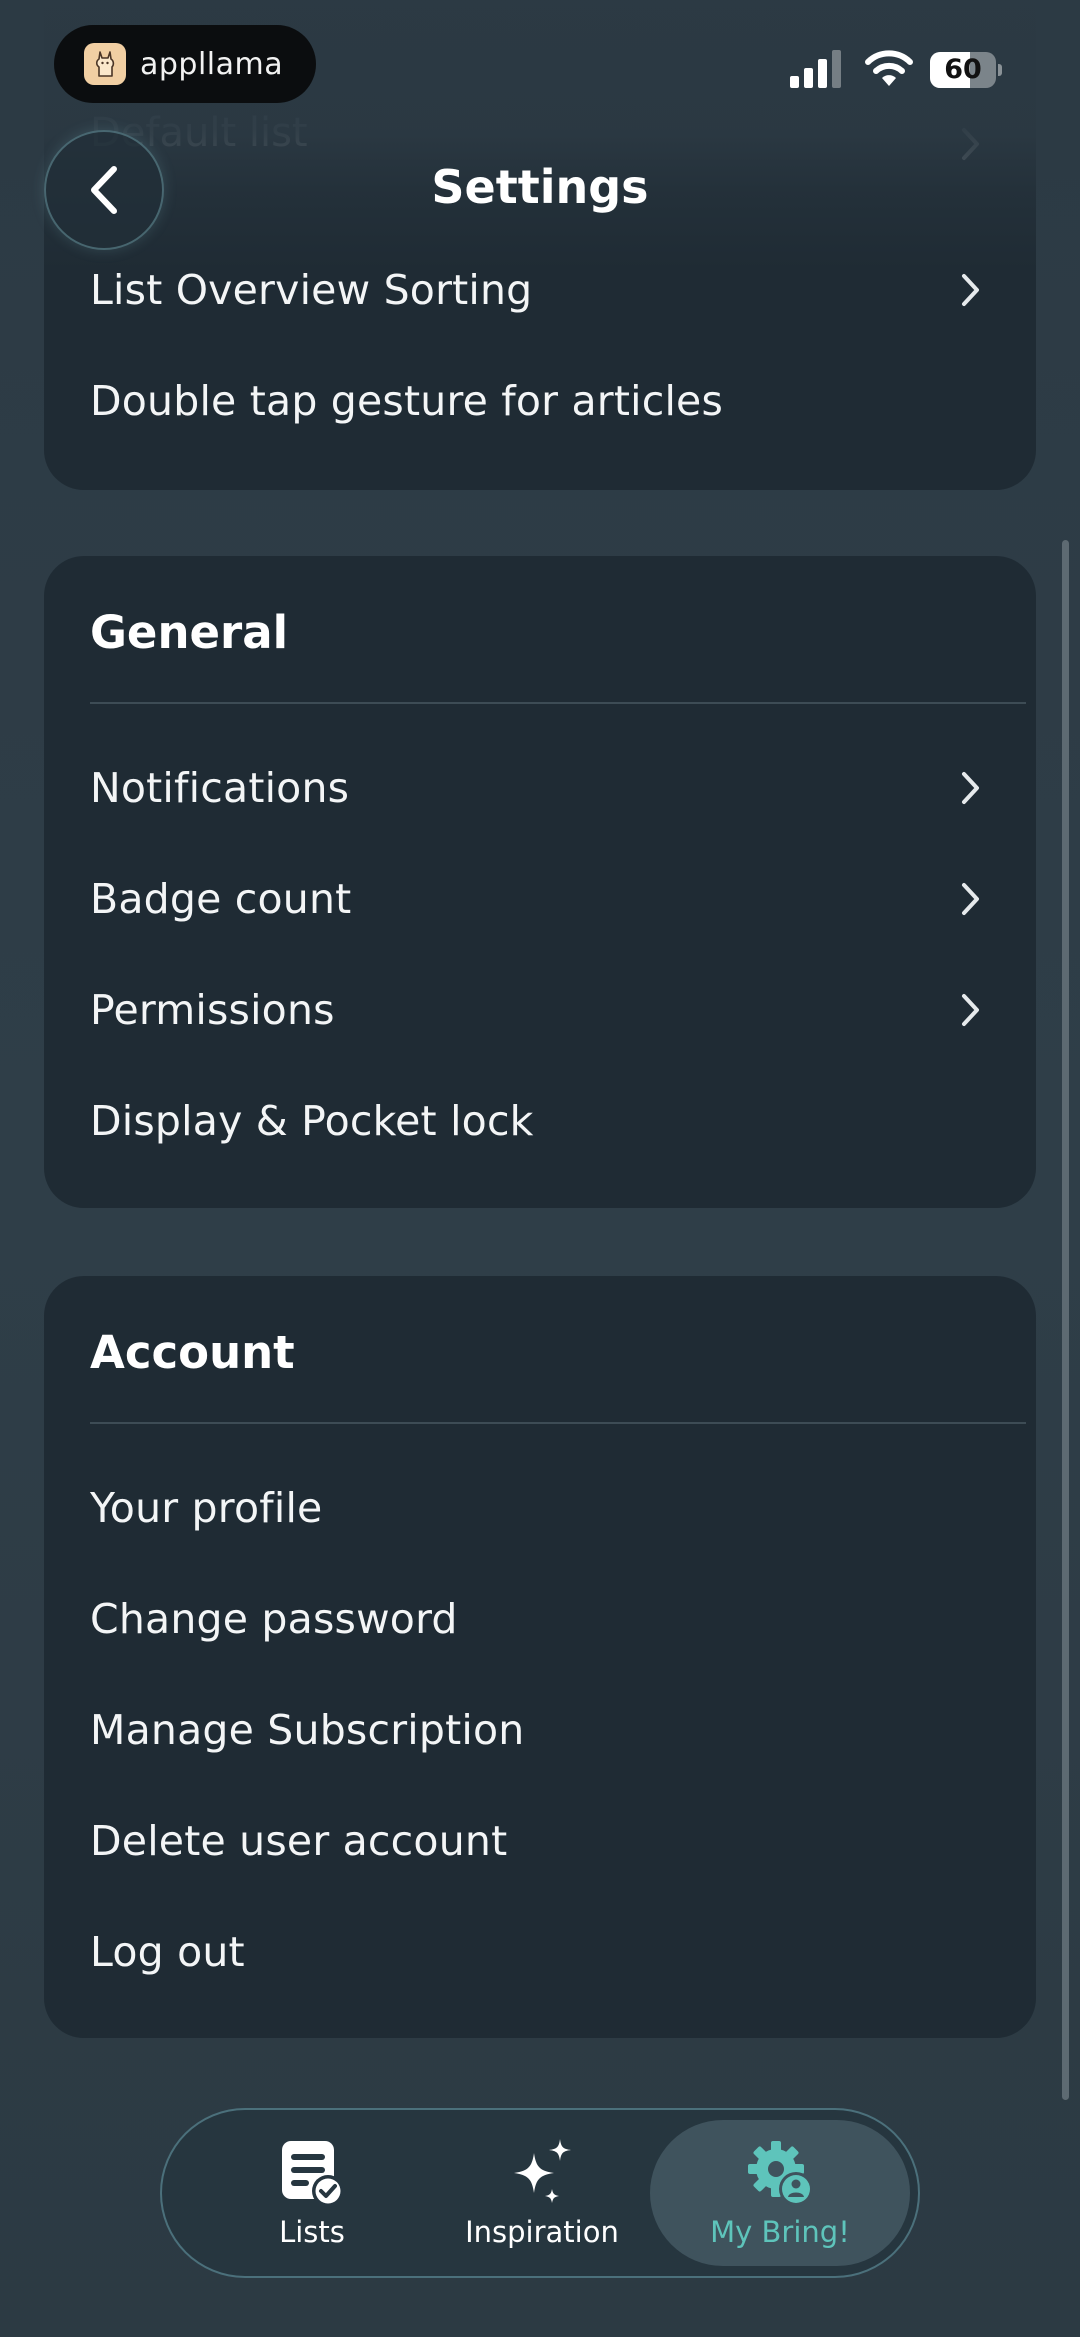  I want to click on settings-item-delete-user-account: Delete user account, so click(555, 1841).